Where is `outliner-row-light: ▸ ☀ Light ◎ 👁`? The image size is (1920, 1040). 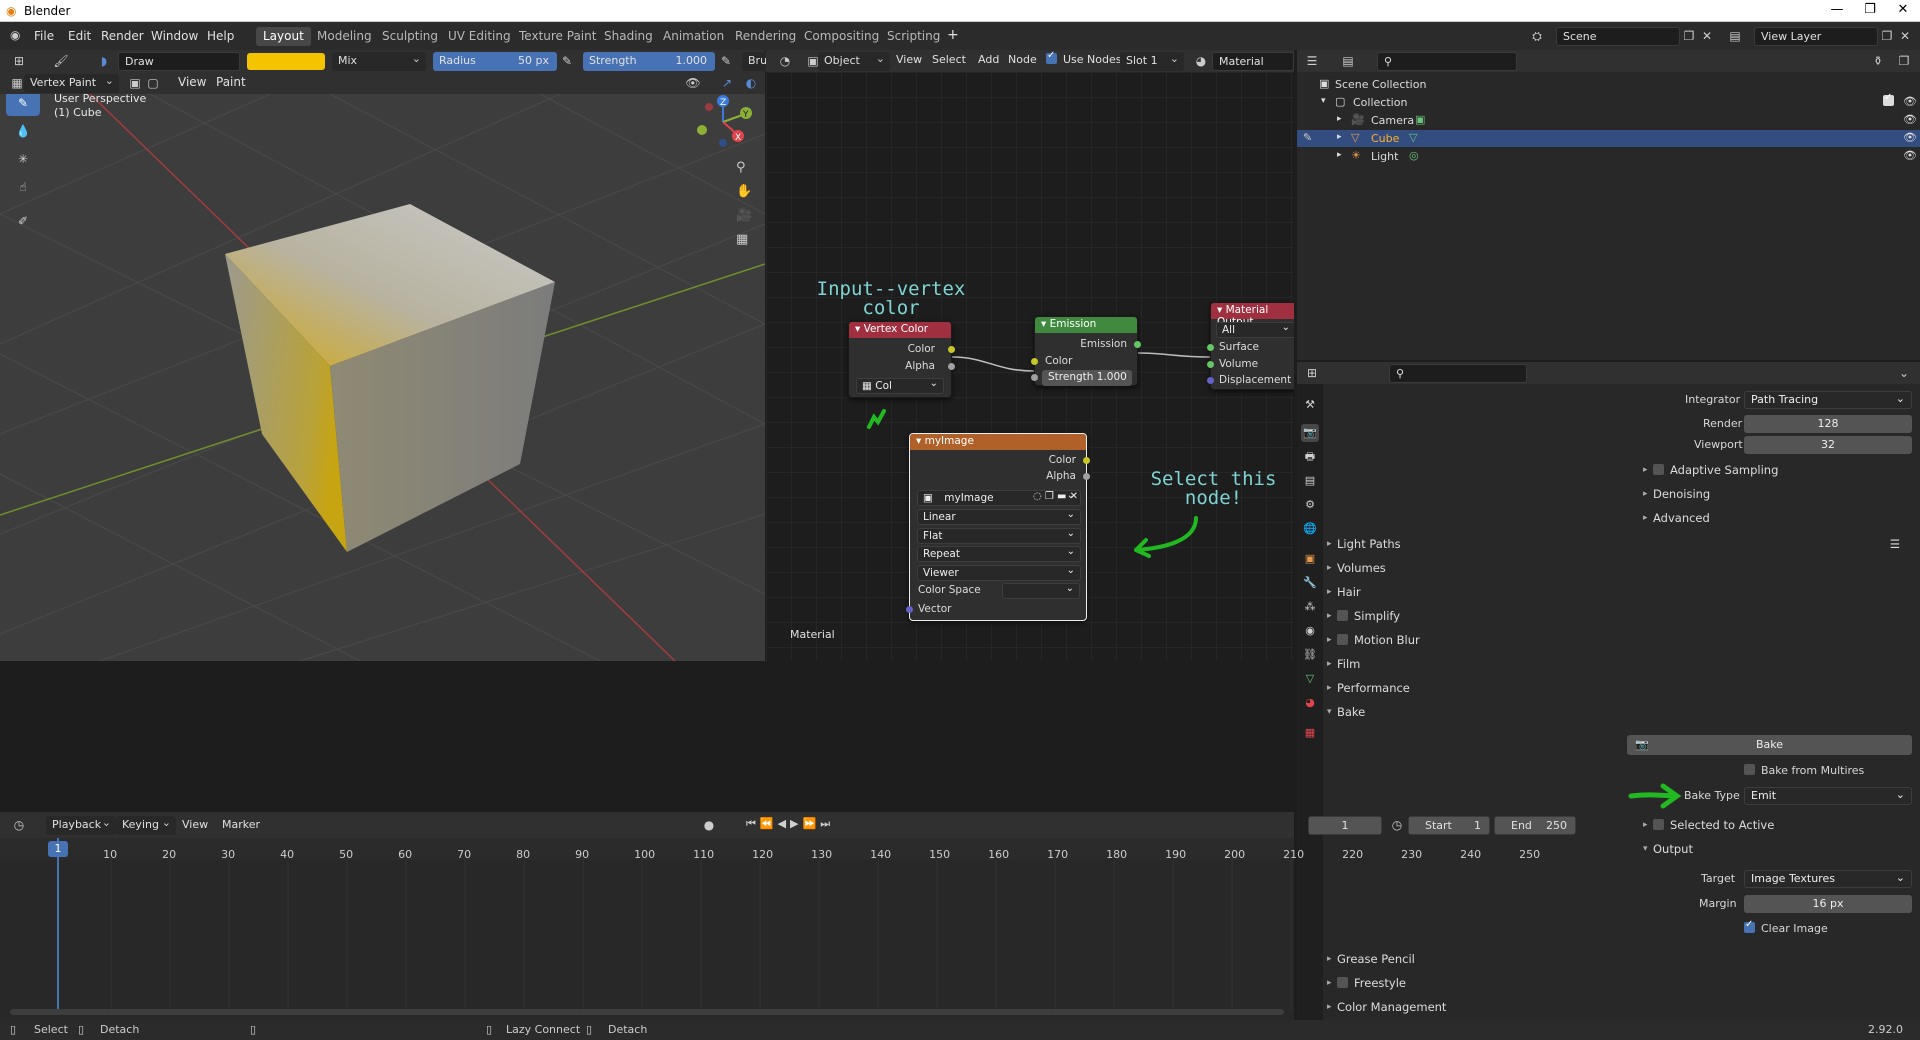
outliner-row-light: ▸ ☀ Light ◎ 👁 is located at coordinates (1608, 156).